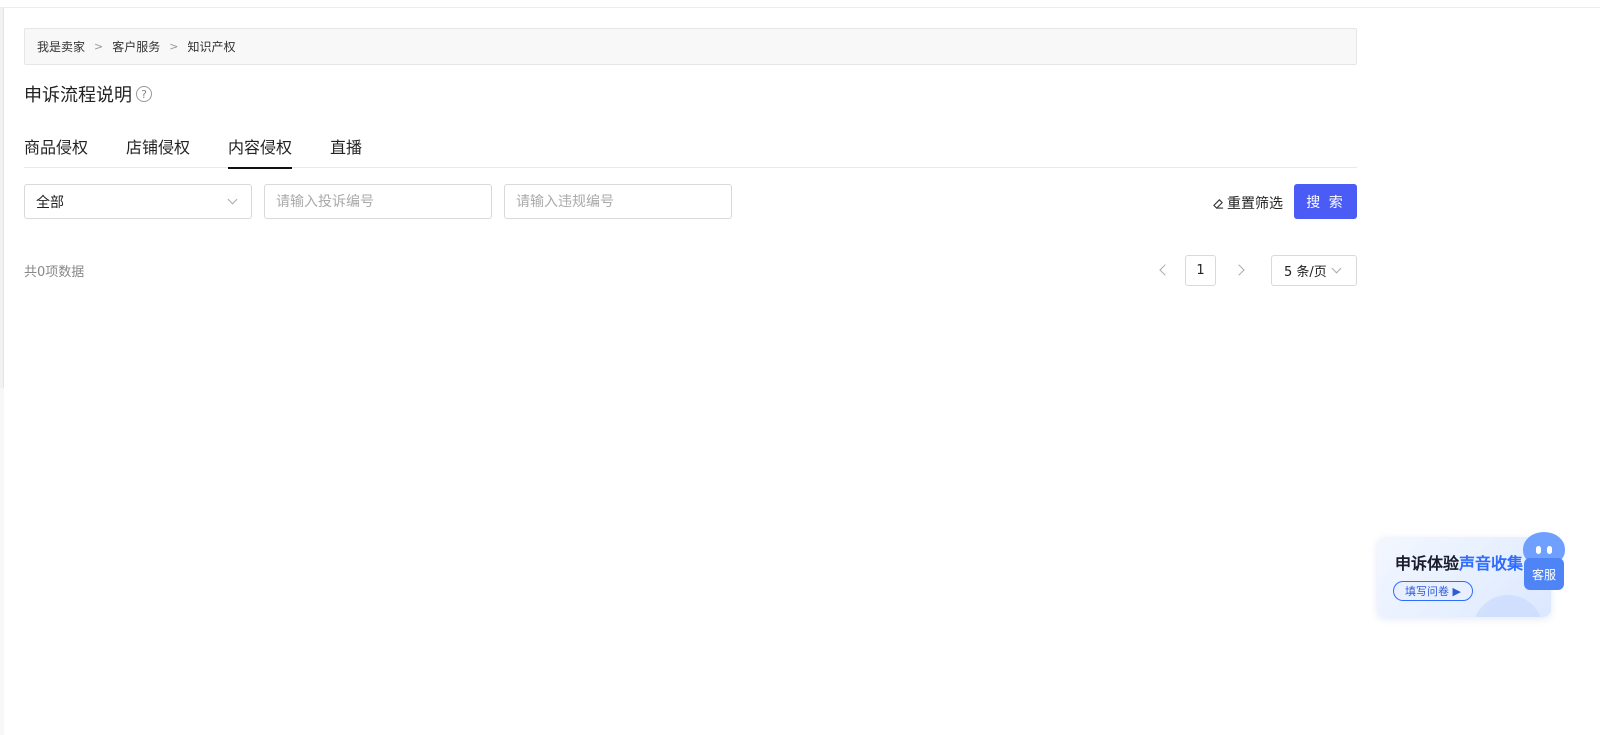 This screenshot has height=735, width=1600. What do you see at coordinates (136, 46) in the screenshot?
I see `breadcrumb-item-customer-service: 客户服务` at bounding box center [136, 46].